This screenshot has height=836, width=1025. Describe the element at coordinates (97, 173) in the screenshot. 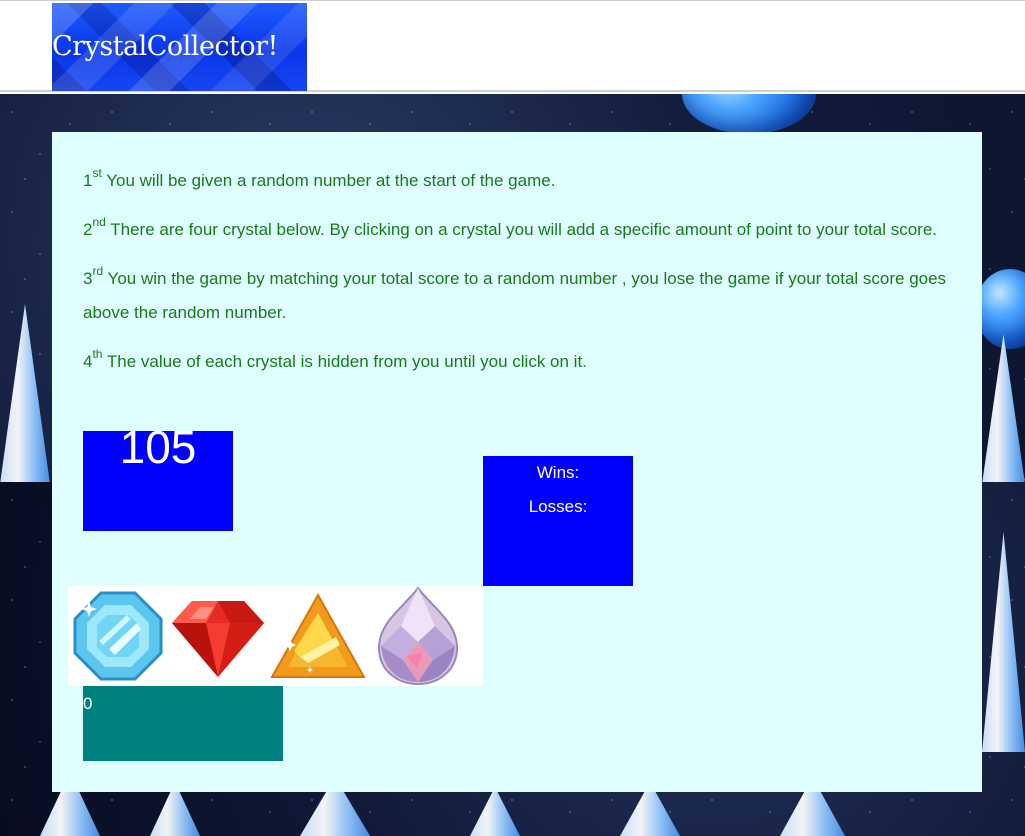

I see `instruction-ordinal-suffix: st` at that location.